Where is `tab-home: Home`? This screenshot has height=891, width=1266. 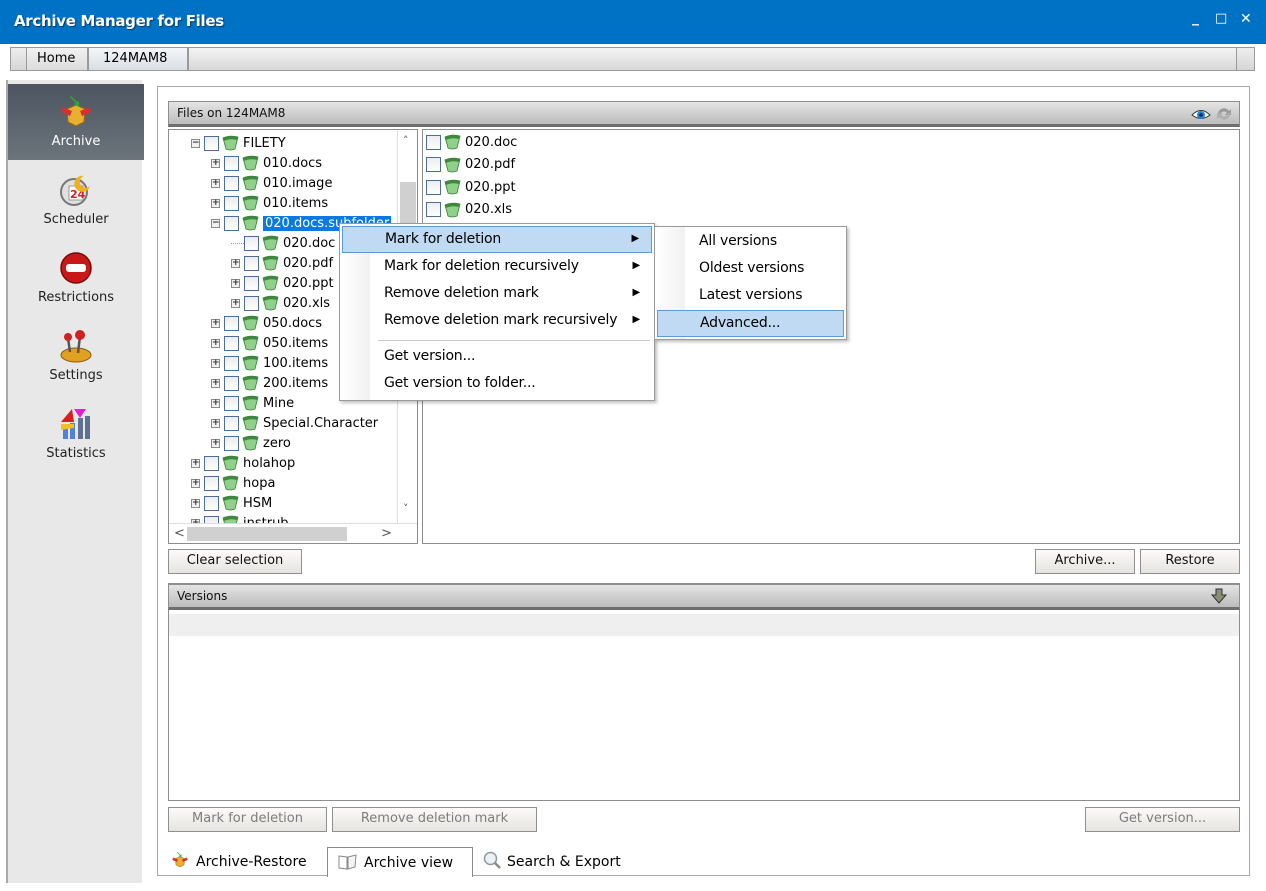
tab-home: Home is located at coordinates (58, 59).